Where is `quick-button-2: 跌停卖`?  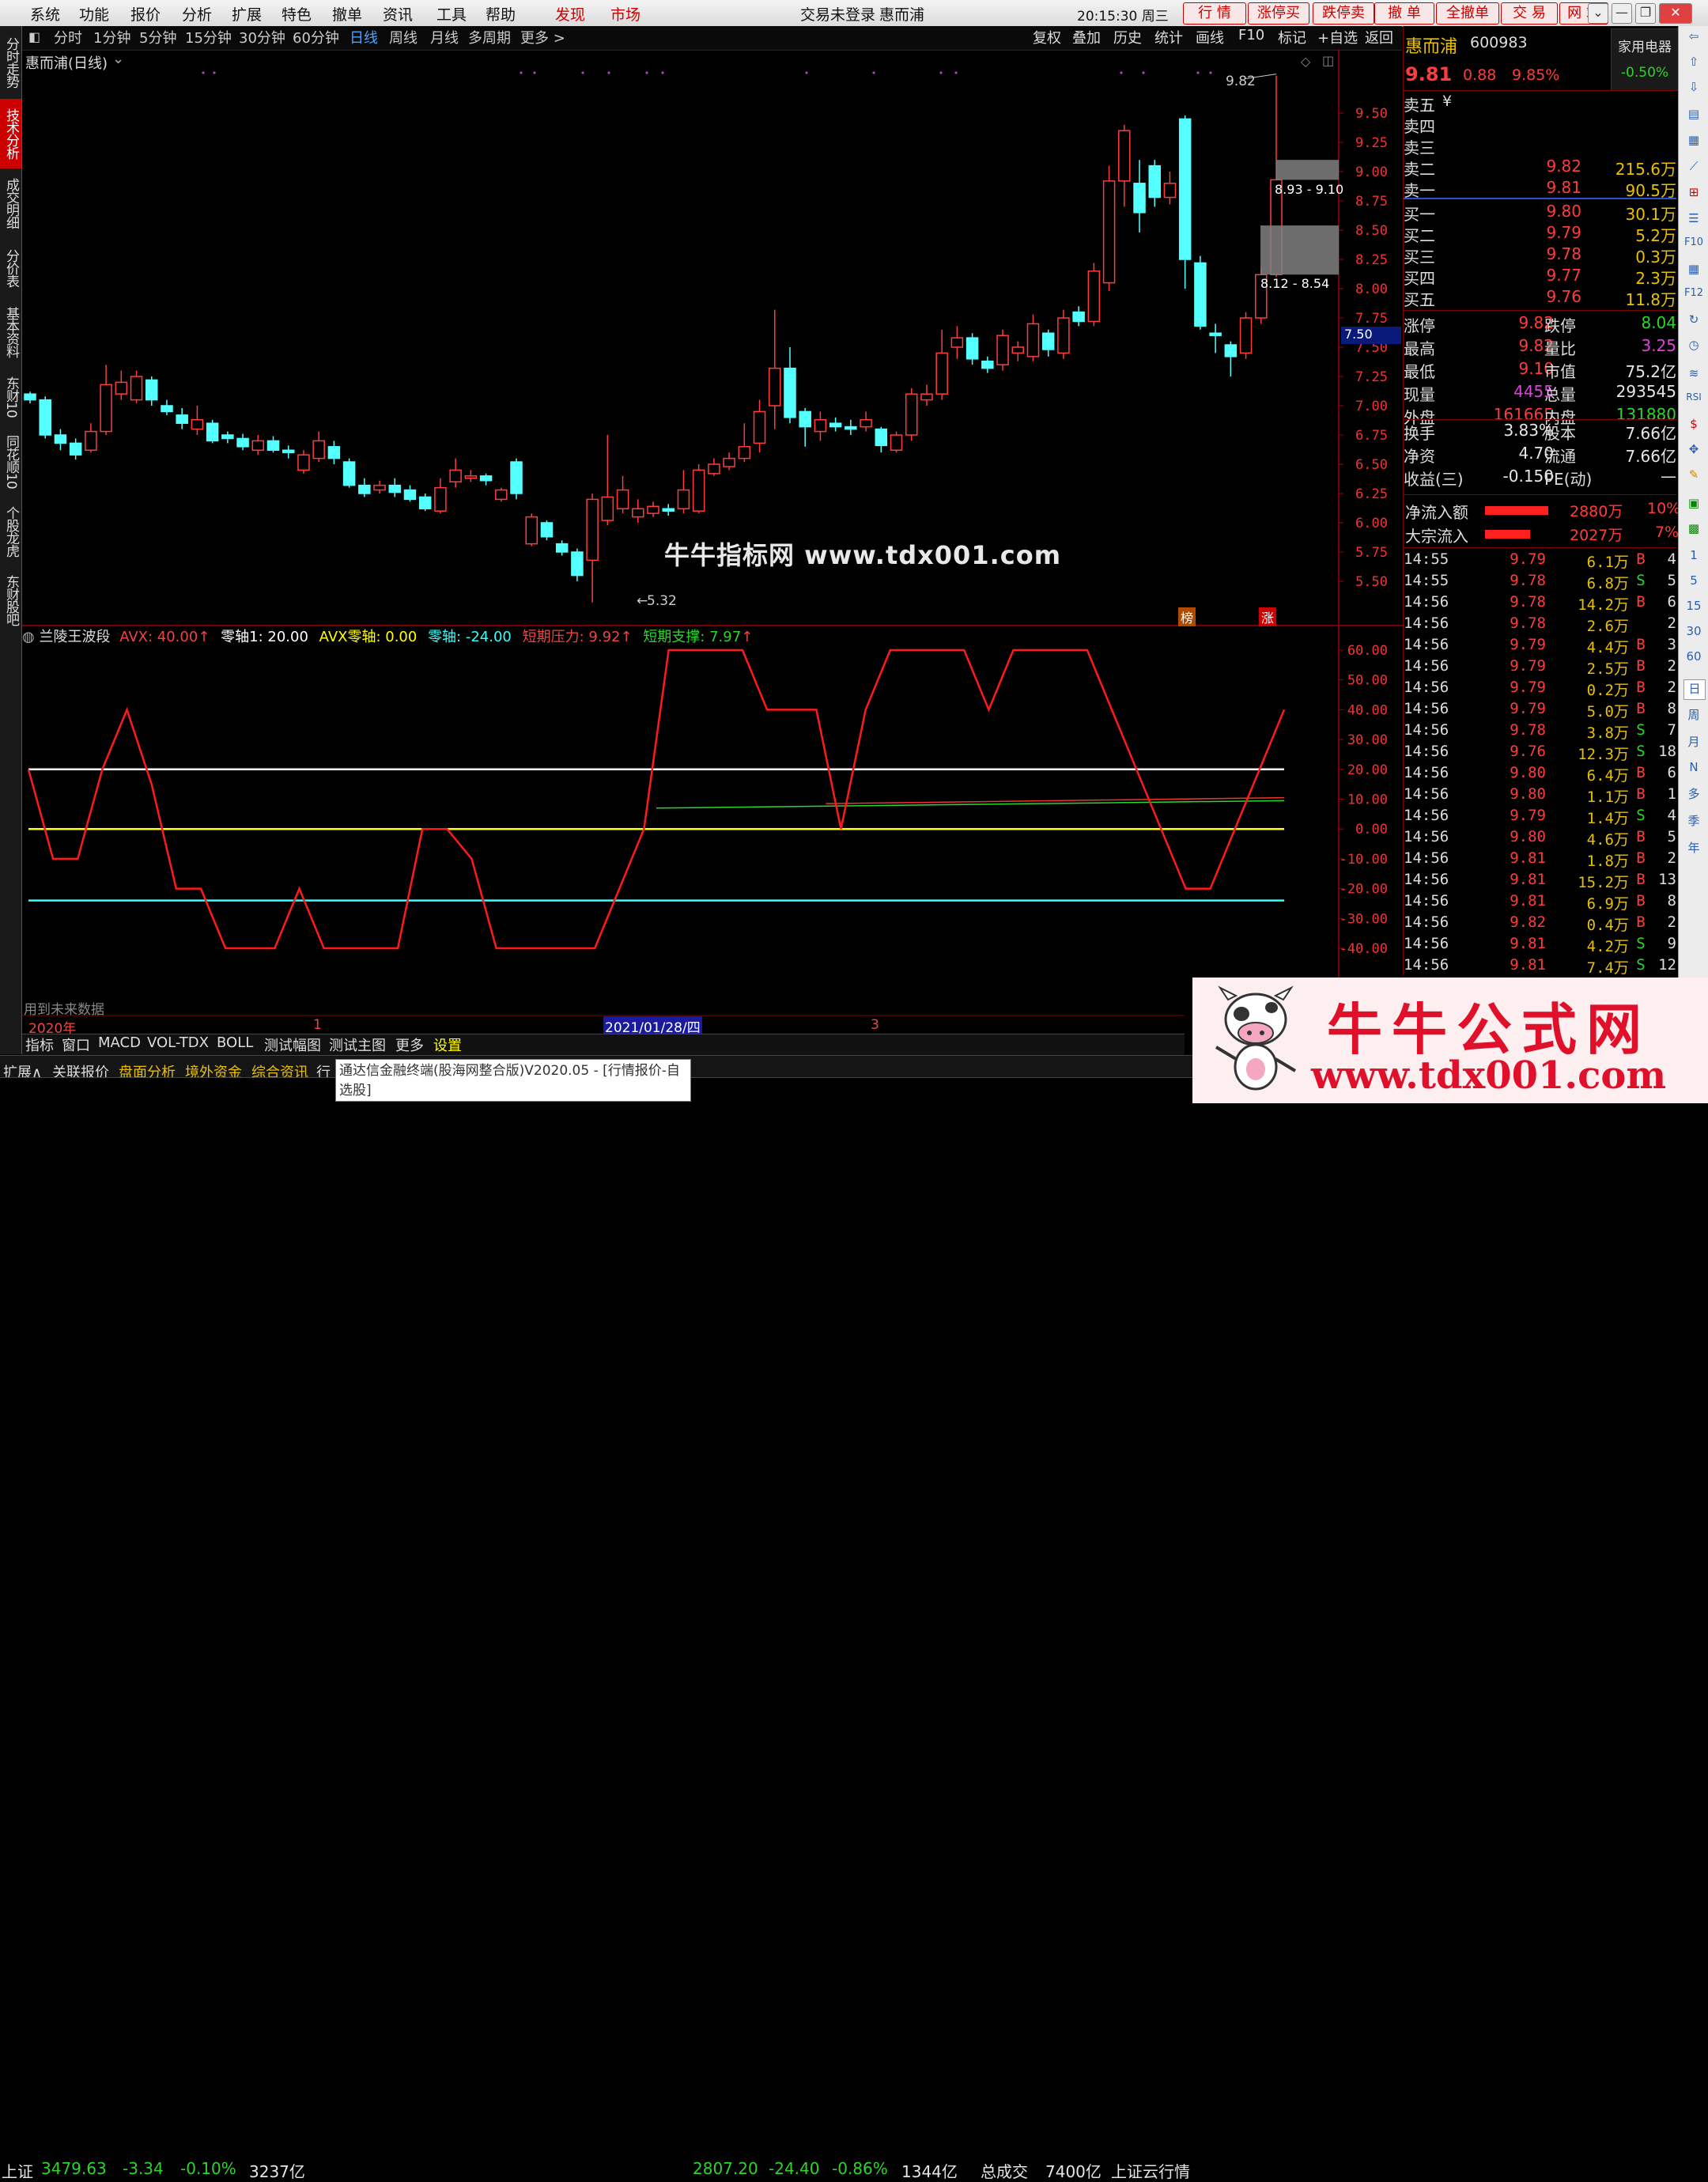
quick-button-2: 跌停卖 is located at coordinates (1343, 13).